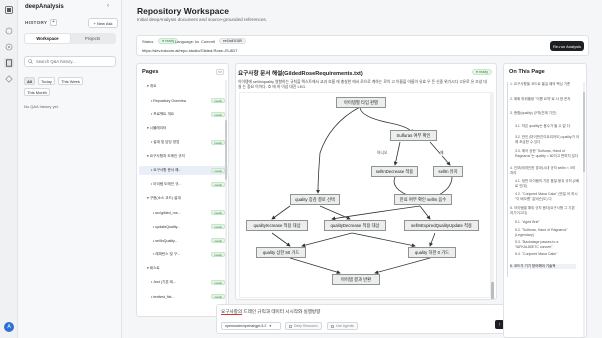  I want to click on search-icon, so click(30, 61).